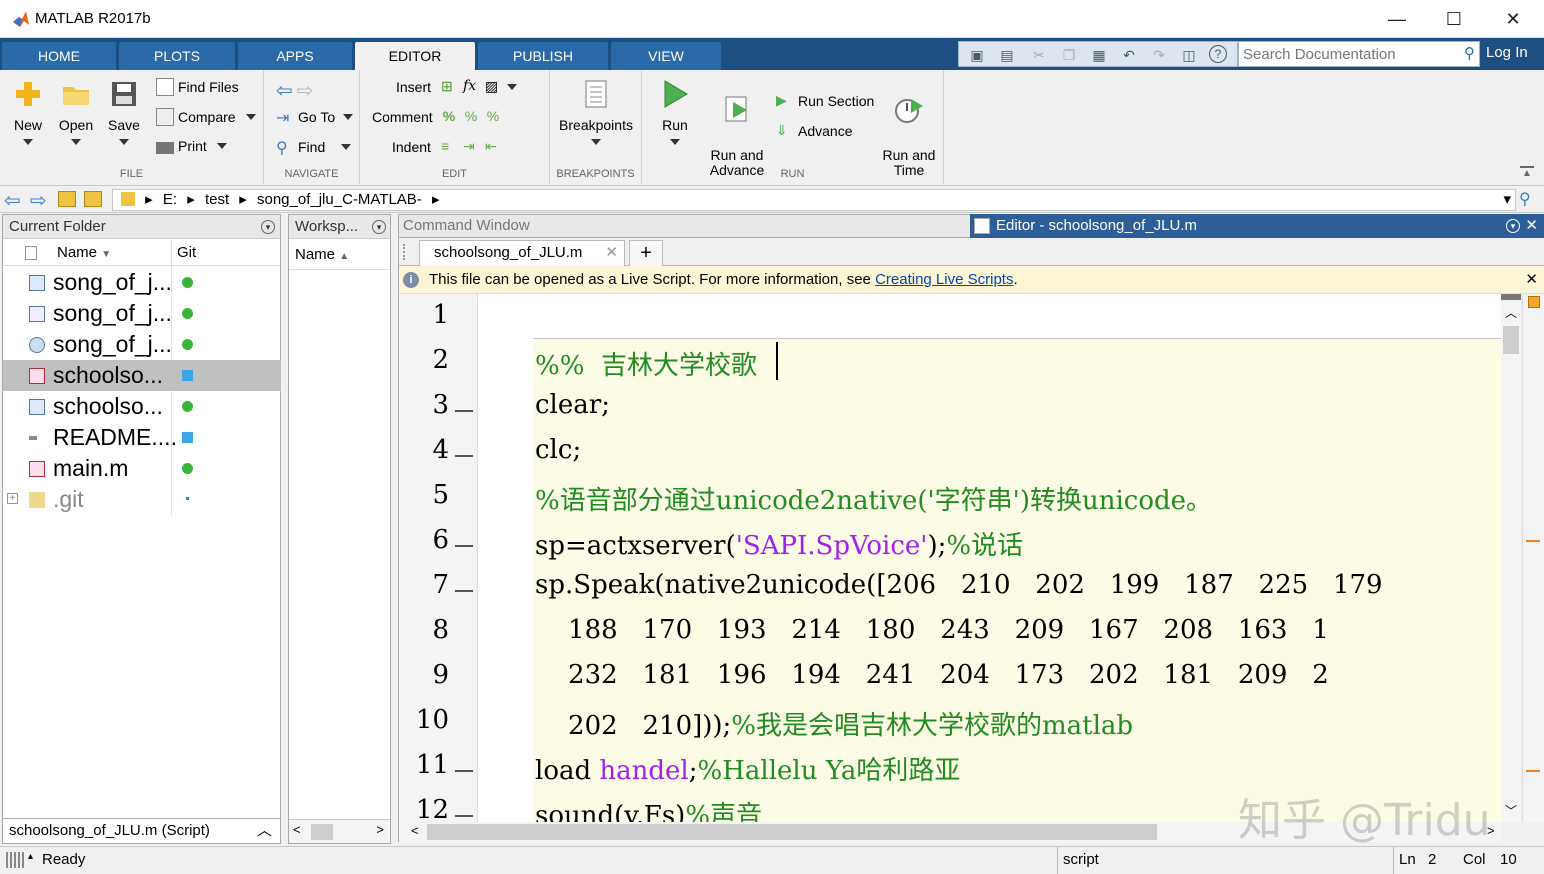 The width and height of the screenshot is (1544, 874). I want to click on vertical-scrollbar: ︿ ﹀, so click(1511, 558).